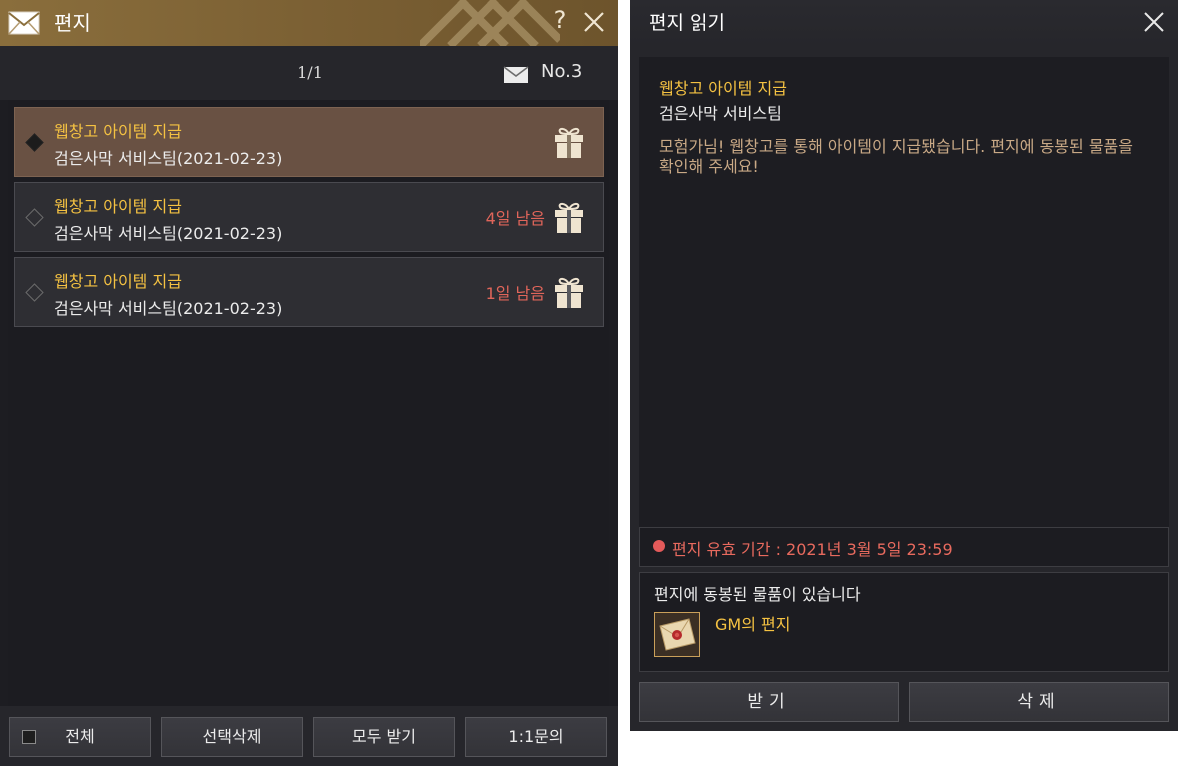 This screenshot has height=766, width=1178. Describe the element at coordinates (309, 23) in the screenshot. I see `mailbox-header: 편지 ?` at that location.